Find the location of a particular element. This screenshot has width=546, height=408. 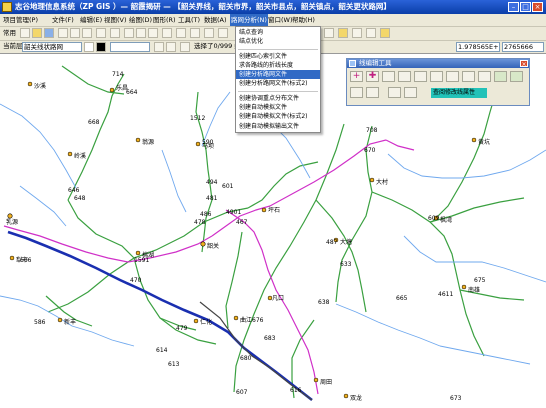

chart-icon is located at coordinates (371, 33).